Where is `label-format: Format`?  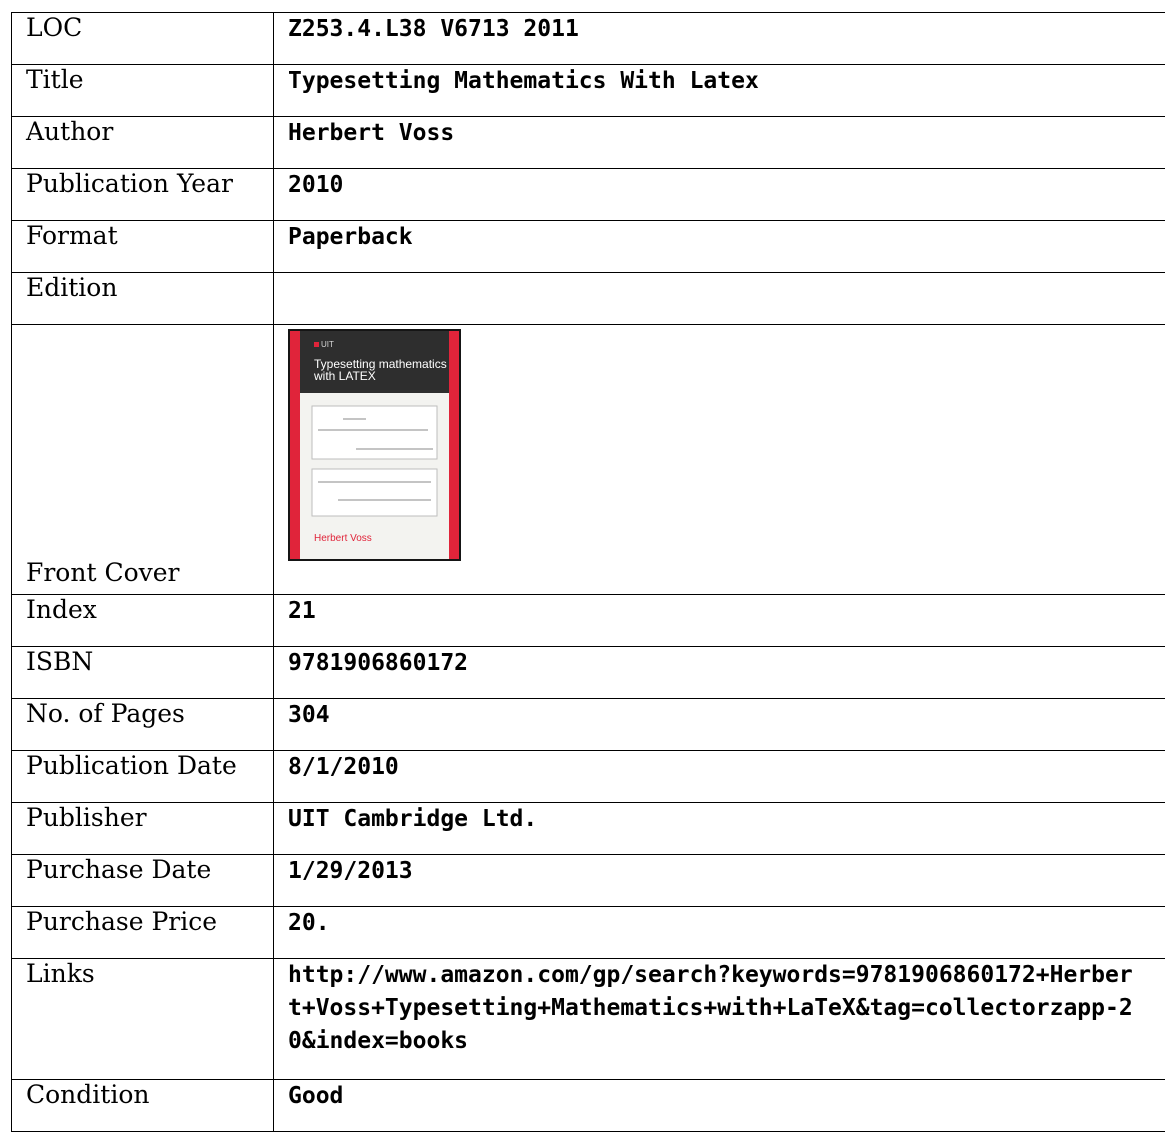
label-format: Format is located at coordinates (142, 246).